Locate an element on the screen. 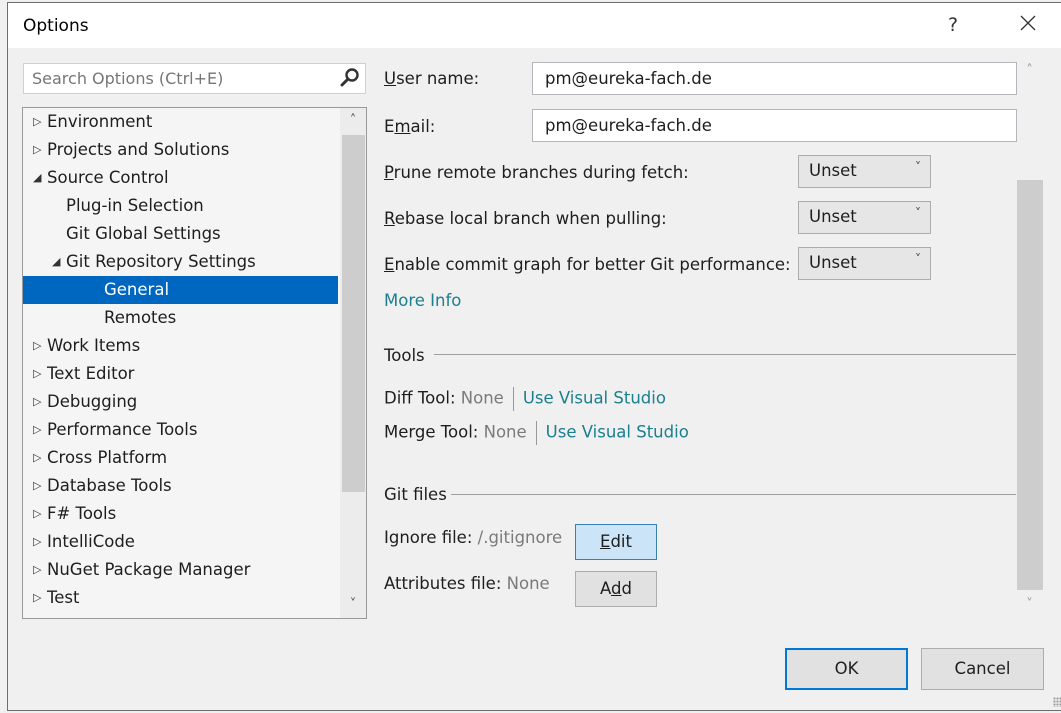 The width and height of the screenshot is (1061, 713). user-name-input is located at coordinates (765, 78).